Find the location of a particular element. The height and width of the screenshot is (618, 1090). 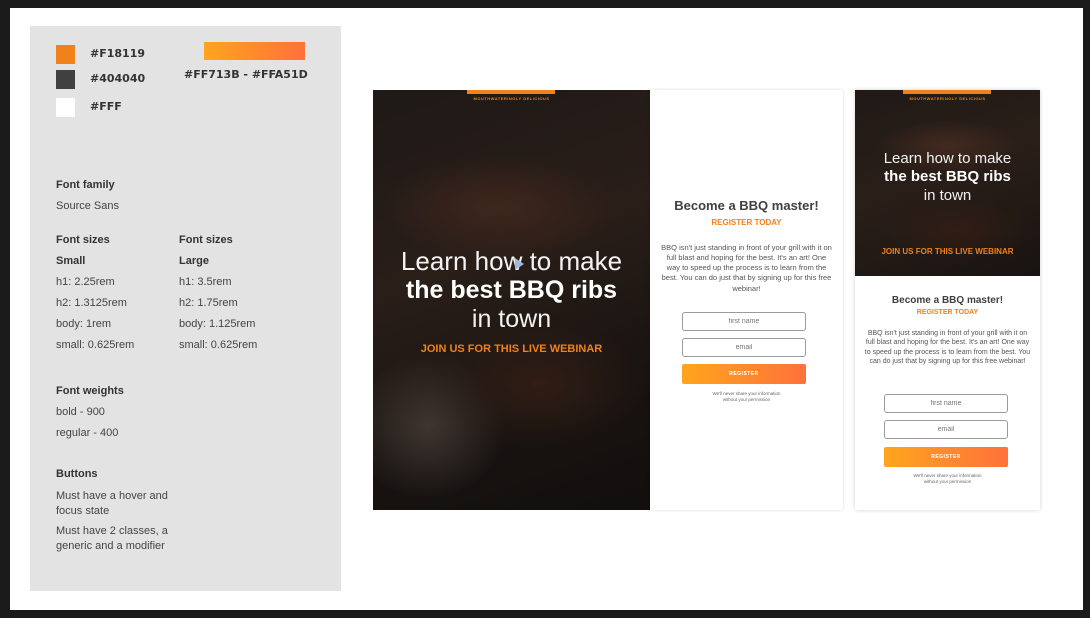

color-label-orange: #F18119 is located at coordinates (117, 53).